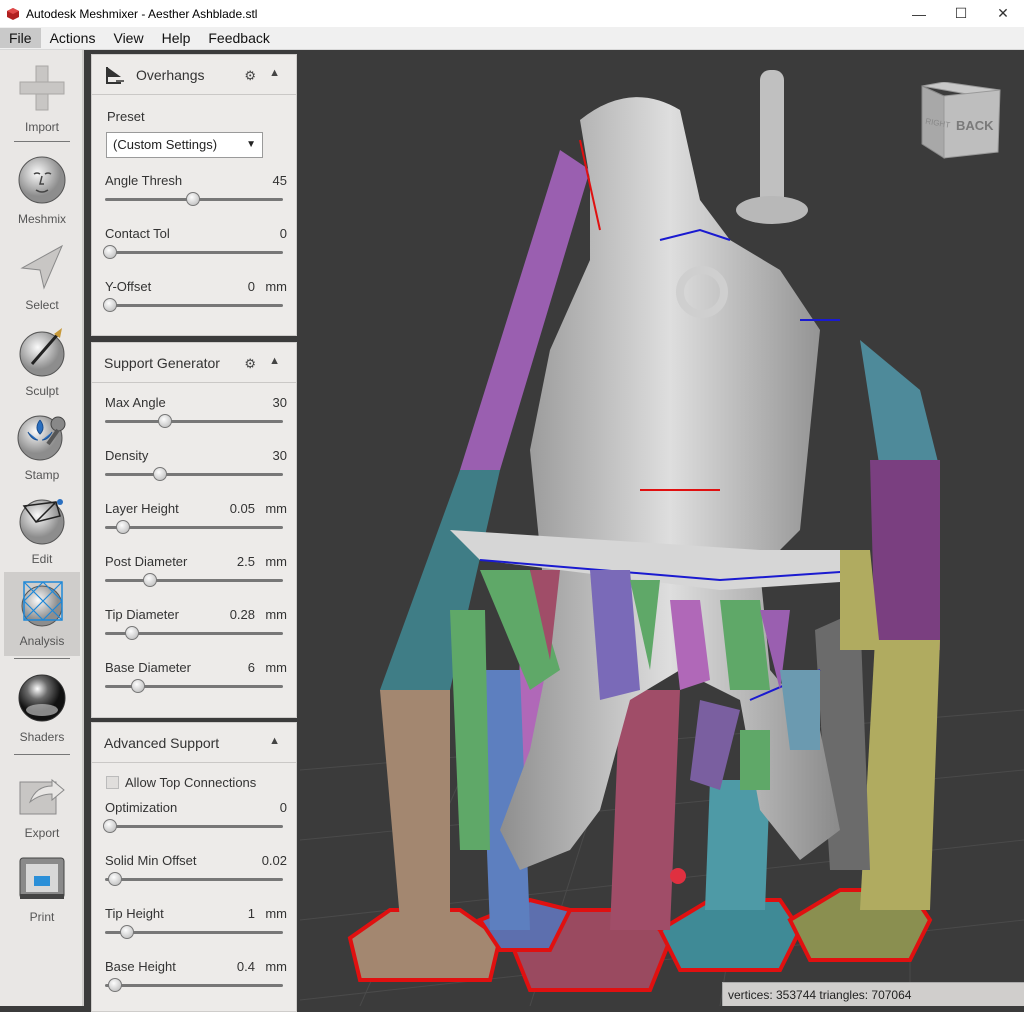  What do you see at coordinates (73, 38) in the screenshot?
I see `menu-actions: Actions` at bounding box center [73, 38].